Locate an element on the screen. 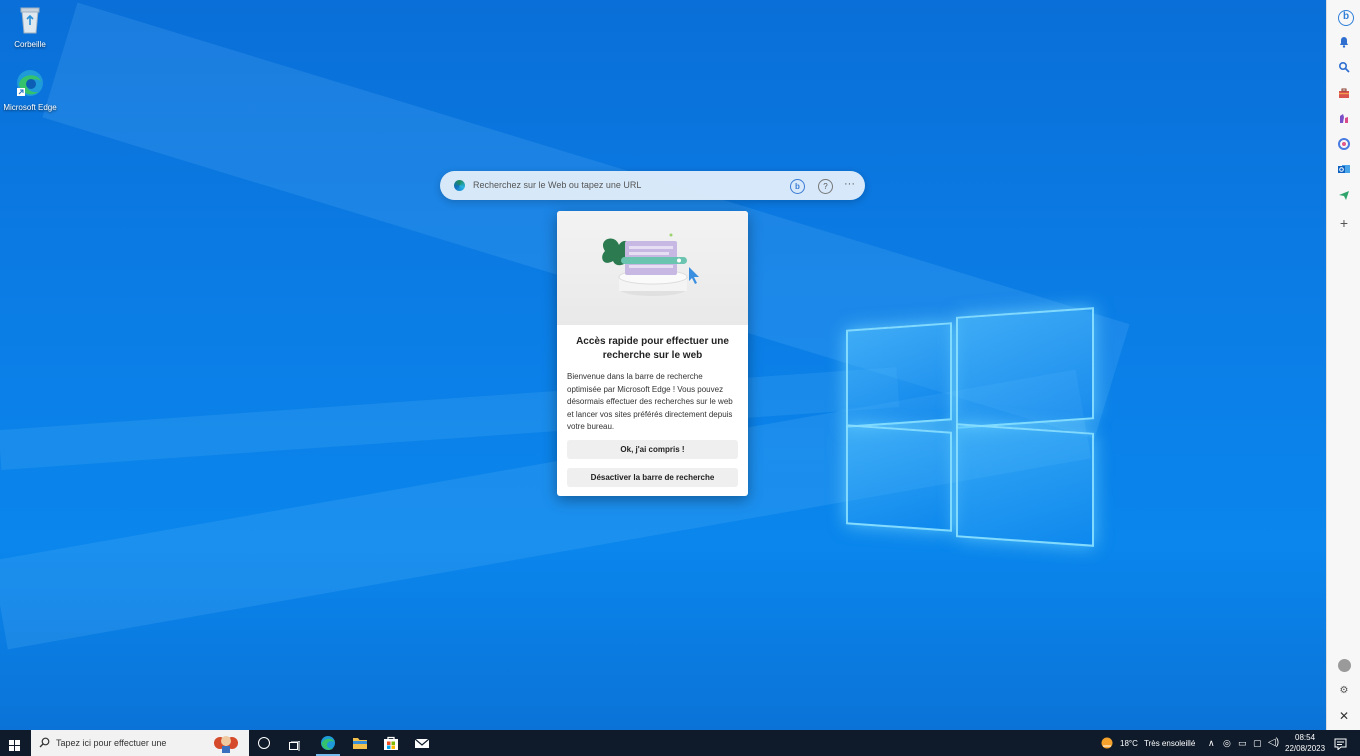 The height and width of the screenshot is (756, 1360). network-icon: ▢ is located at coordinates (1257, 743).